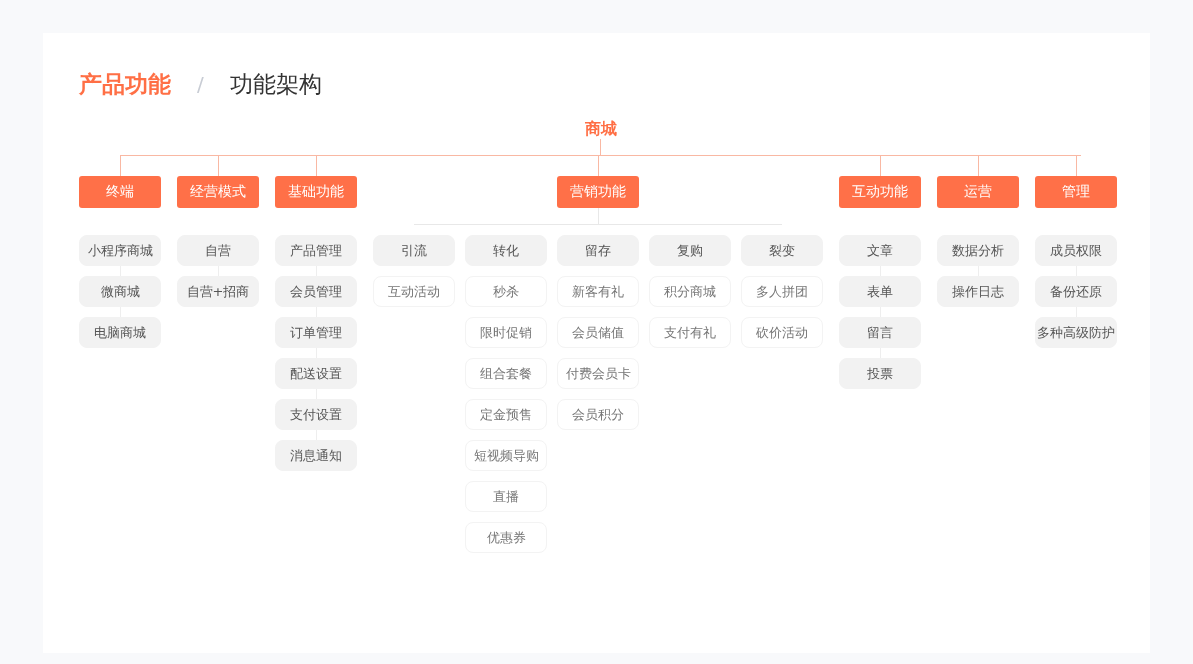 The image size is (1193, 664). What do you see at coordinates (414, 250) in the screenshot?
I see `group-header: 引流` at bounding box center [414, 250].